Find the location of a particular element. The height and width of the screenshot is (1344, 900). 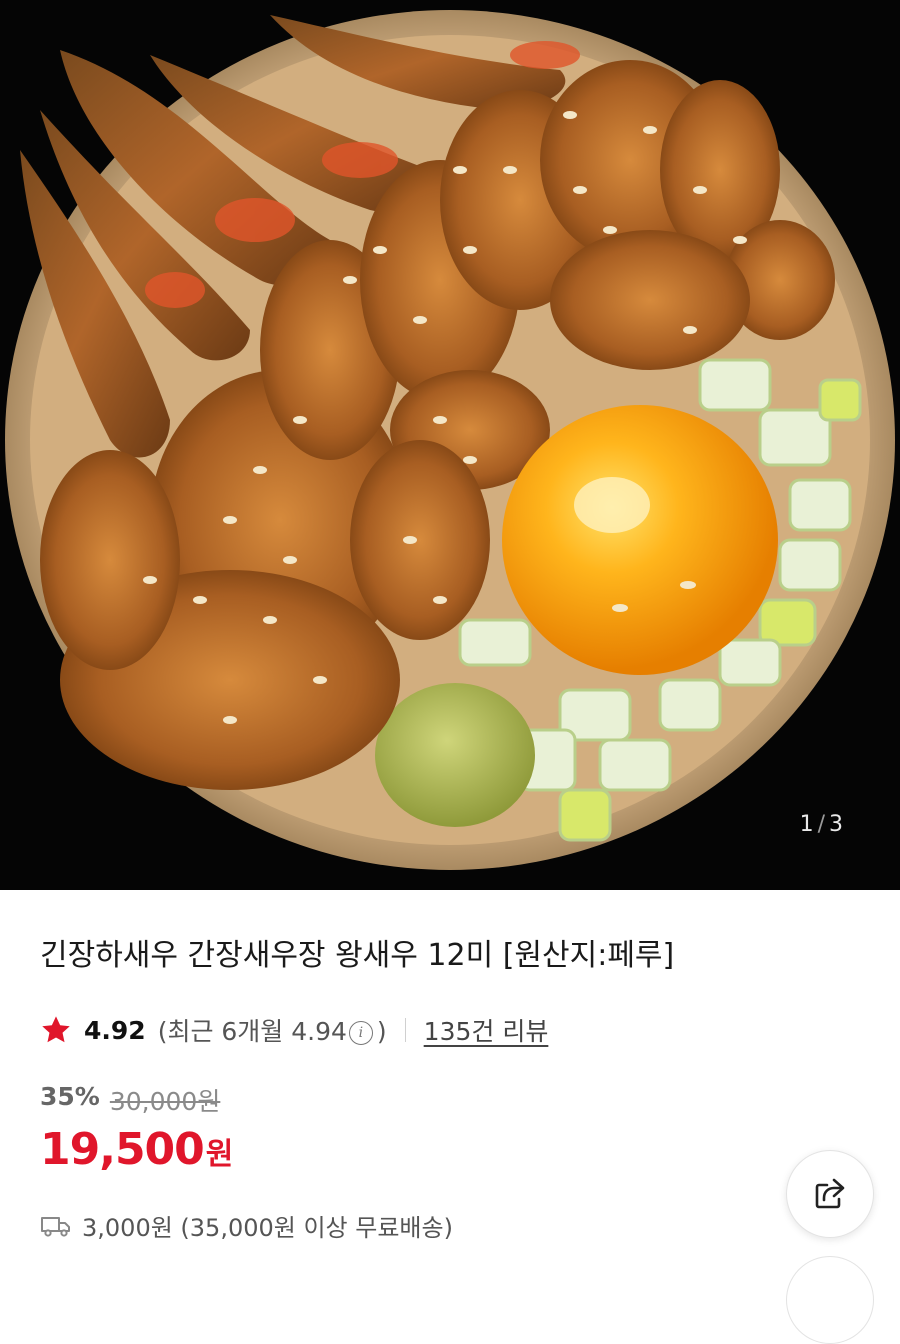

shipping-text: 3,000원 (35,000원 이상 무료배송) is located at coordinates (267, 1228).